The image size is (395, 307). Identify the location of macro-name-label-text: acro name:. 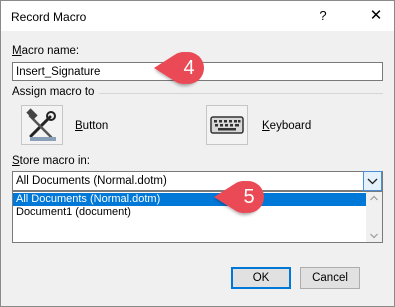
(50, 51).